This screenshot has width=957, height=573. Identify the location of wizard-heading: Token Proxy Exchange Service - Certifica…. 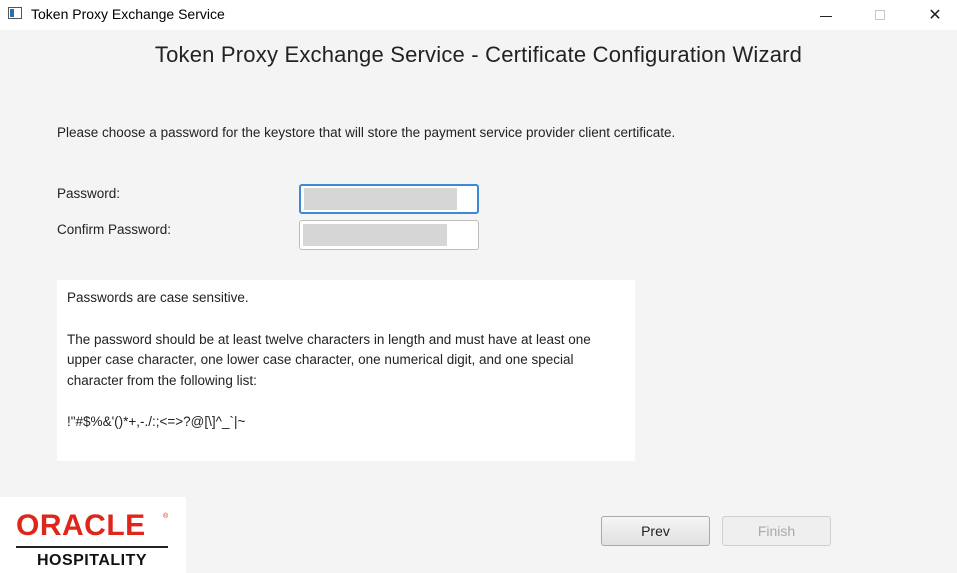
(478, 54).